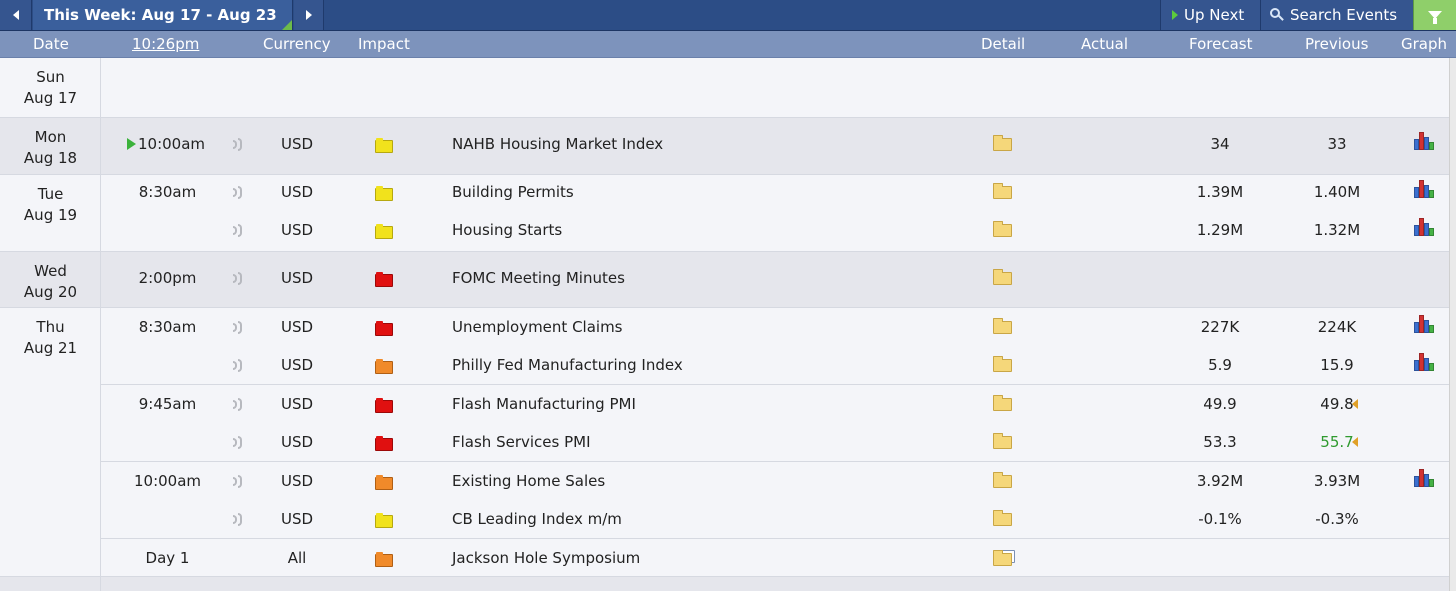 This screenshot has height=591, width=1456. Describe the element at coordinates (702, 558) in the screenshot. I see `event-name: Jackson Hole Symposium` at that location.